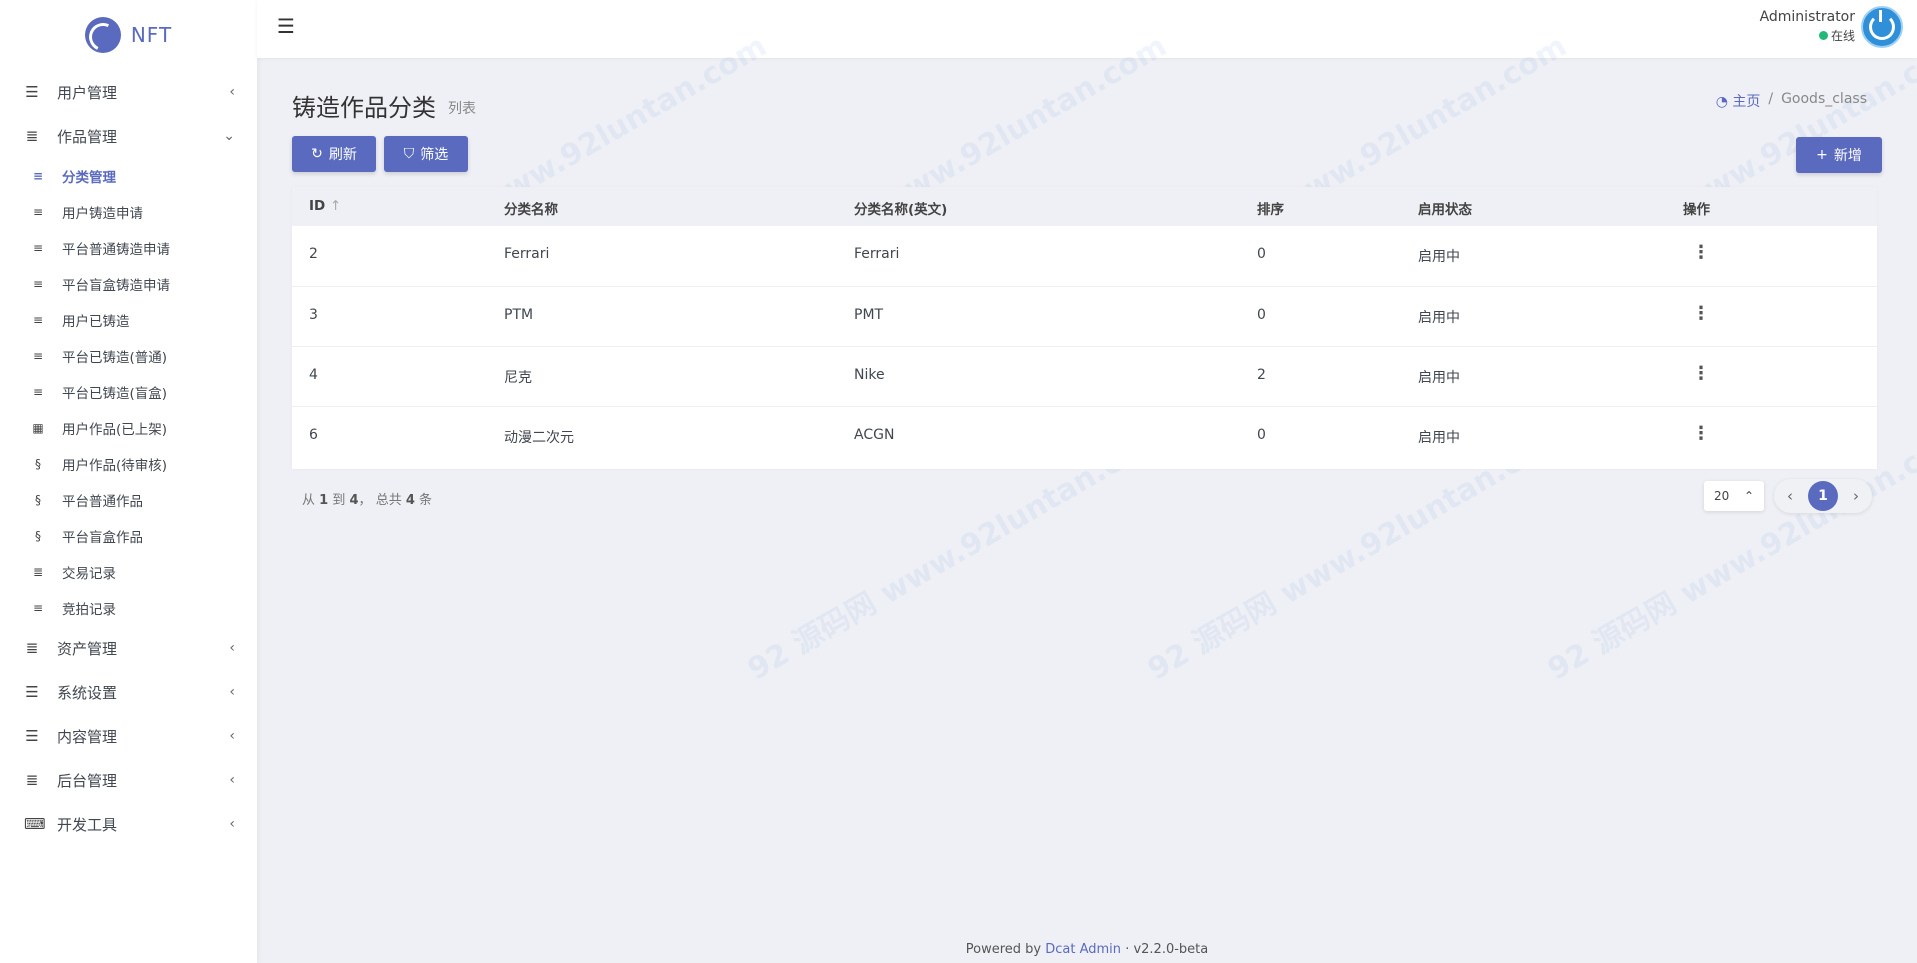 This screenshot has height=963, width=1917. I want to click on sidebar-item-label: 开发工具, so click(87, 824).